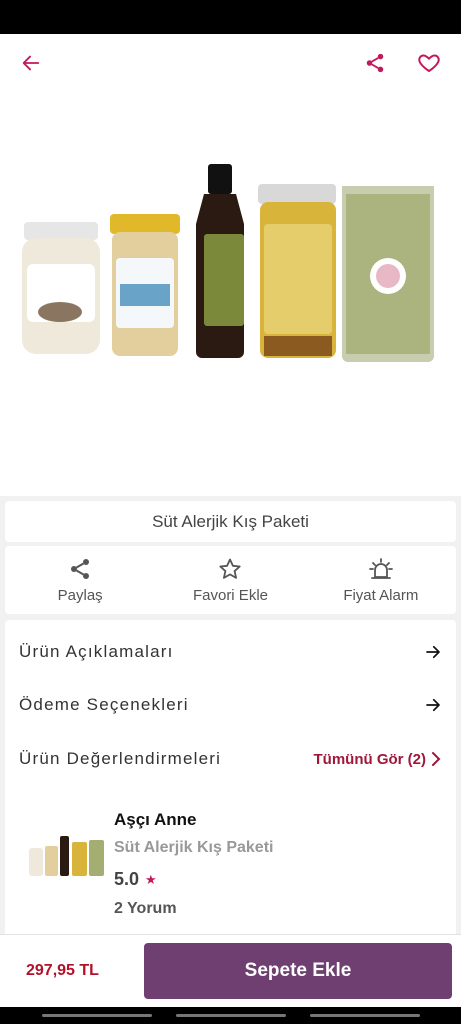  What do you see at coordinates (120, 758) in the screenshot?
I see `product-reviews-label: Ürün Değerlendirmeleri` at bounding box center [120, 758].